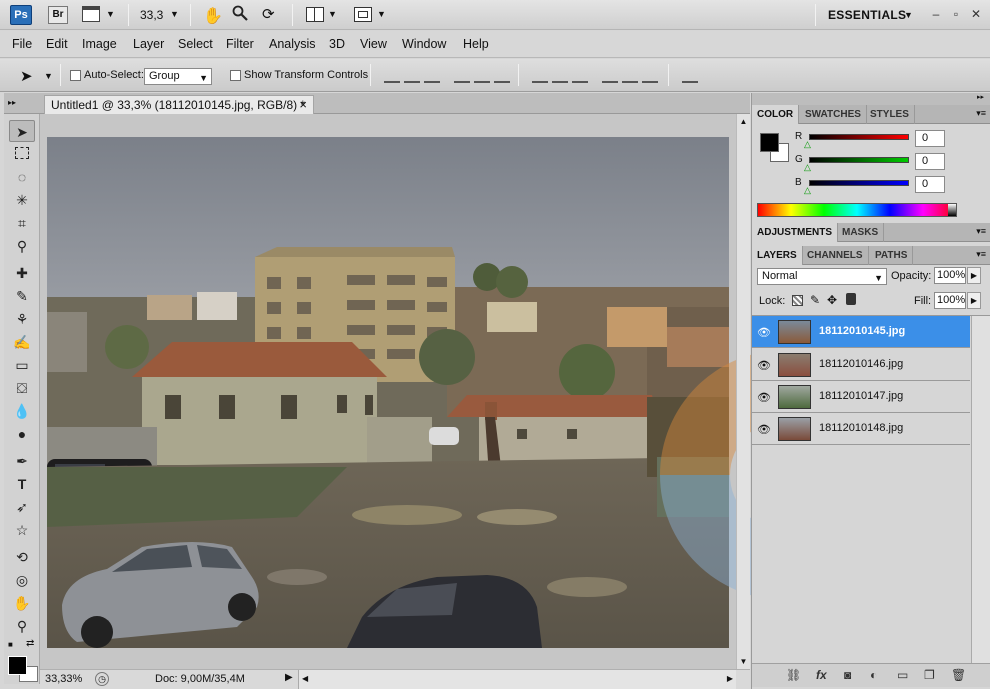 This screenshot has height=689, width=990. Describe the element at coordinates (743, 391) in the screenshot. I see `vertical-scrollbar: ▲ ▼` at that location.